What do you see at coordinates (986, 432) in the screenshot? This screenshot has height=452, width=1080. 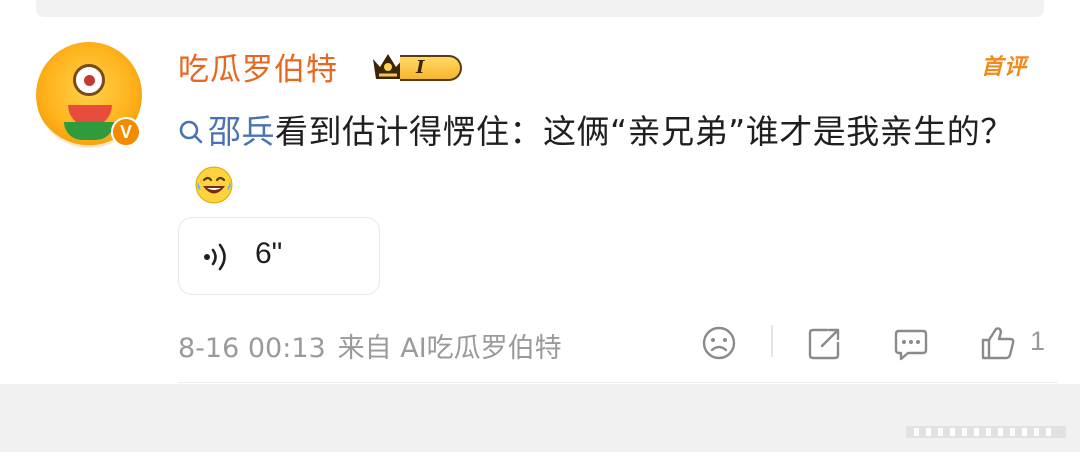 I see `watermark-icon` at bounding box center [986, 432].